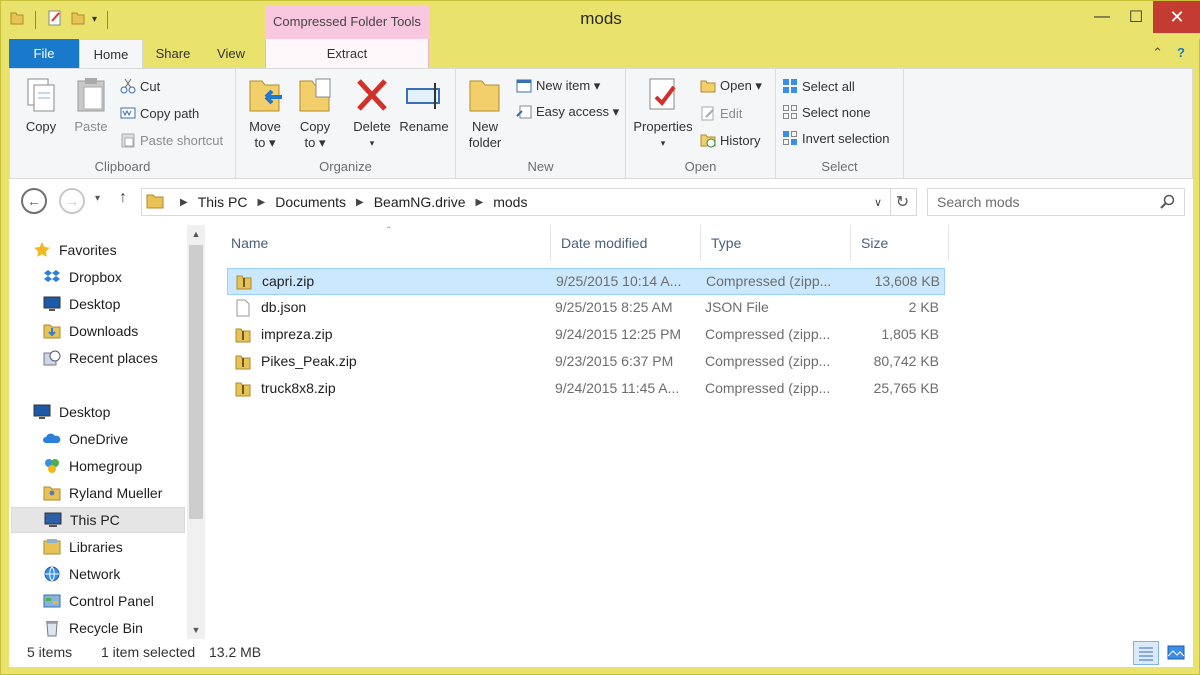 Image resolution: width=1200 pixels, height=675 pixels. What do you see at coordinates (730, 140) in the screenshot?
I see `history-button: History` at bounding box center [730, 140].